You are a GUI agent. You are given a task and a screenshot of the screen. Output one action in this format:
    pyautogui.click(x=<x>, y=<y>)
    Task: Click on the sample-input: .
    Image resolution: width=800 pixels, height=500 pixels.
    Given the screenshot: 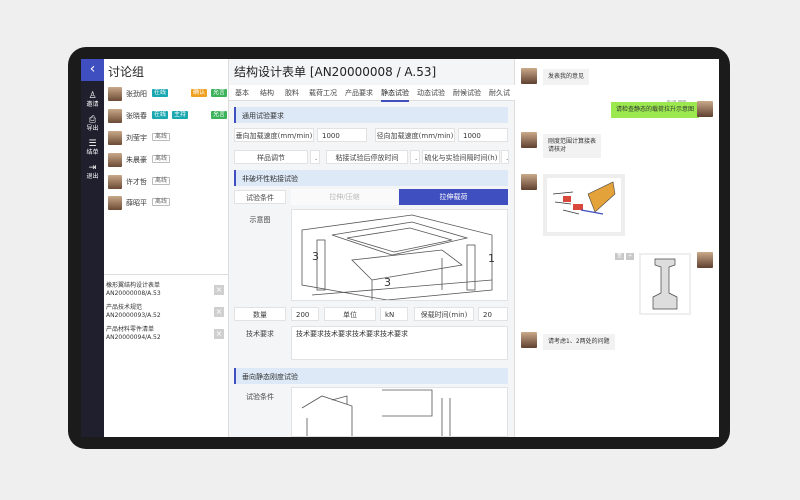 What is the action you would take?
    pyautogui.click(x=315, y=157)
    